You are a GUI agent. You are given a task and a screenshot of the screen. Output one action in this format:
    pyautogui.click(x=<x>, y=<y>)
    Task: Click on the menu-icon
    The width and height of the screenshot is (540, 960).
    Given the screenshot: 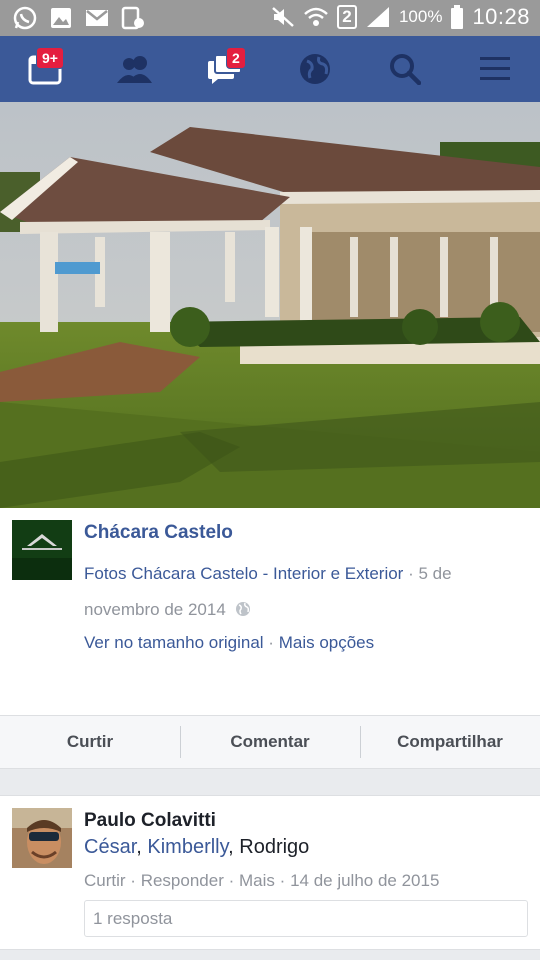 What is the action you would take?
    pyautogui.click(x=495, y=68)
    